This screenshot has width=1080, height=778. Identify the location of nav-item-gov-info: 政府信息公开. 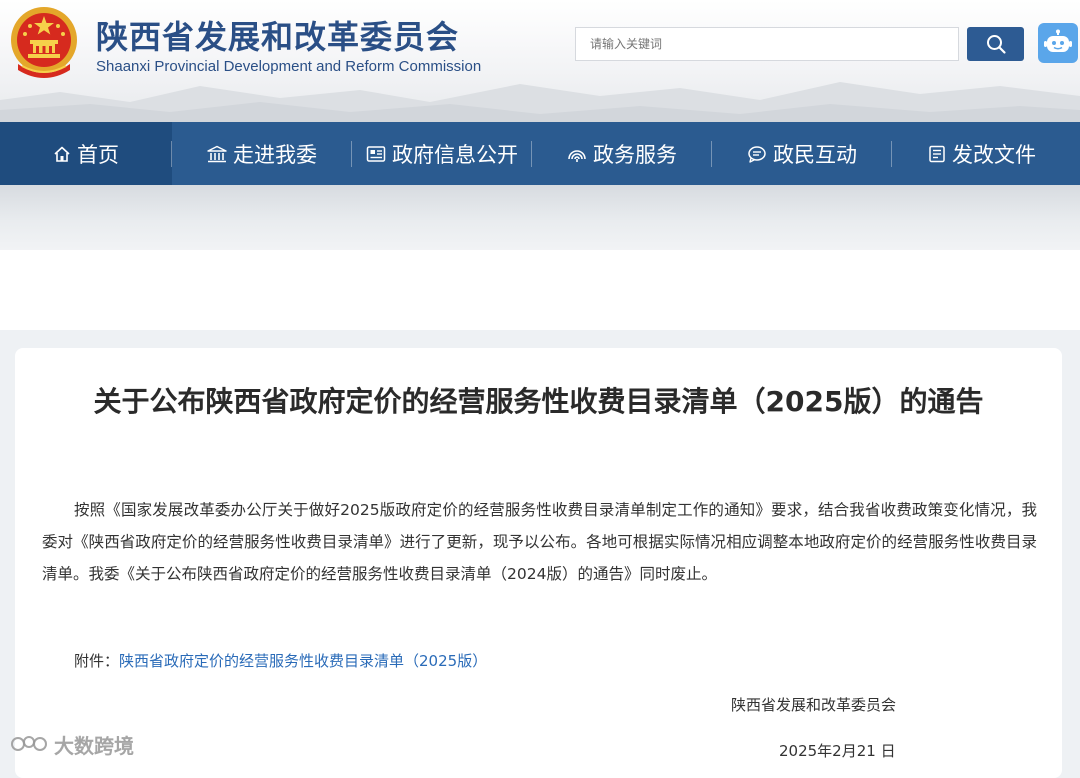
(442, 153).